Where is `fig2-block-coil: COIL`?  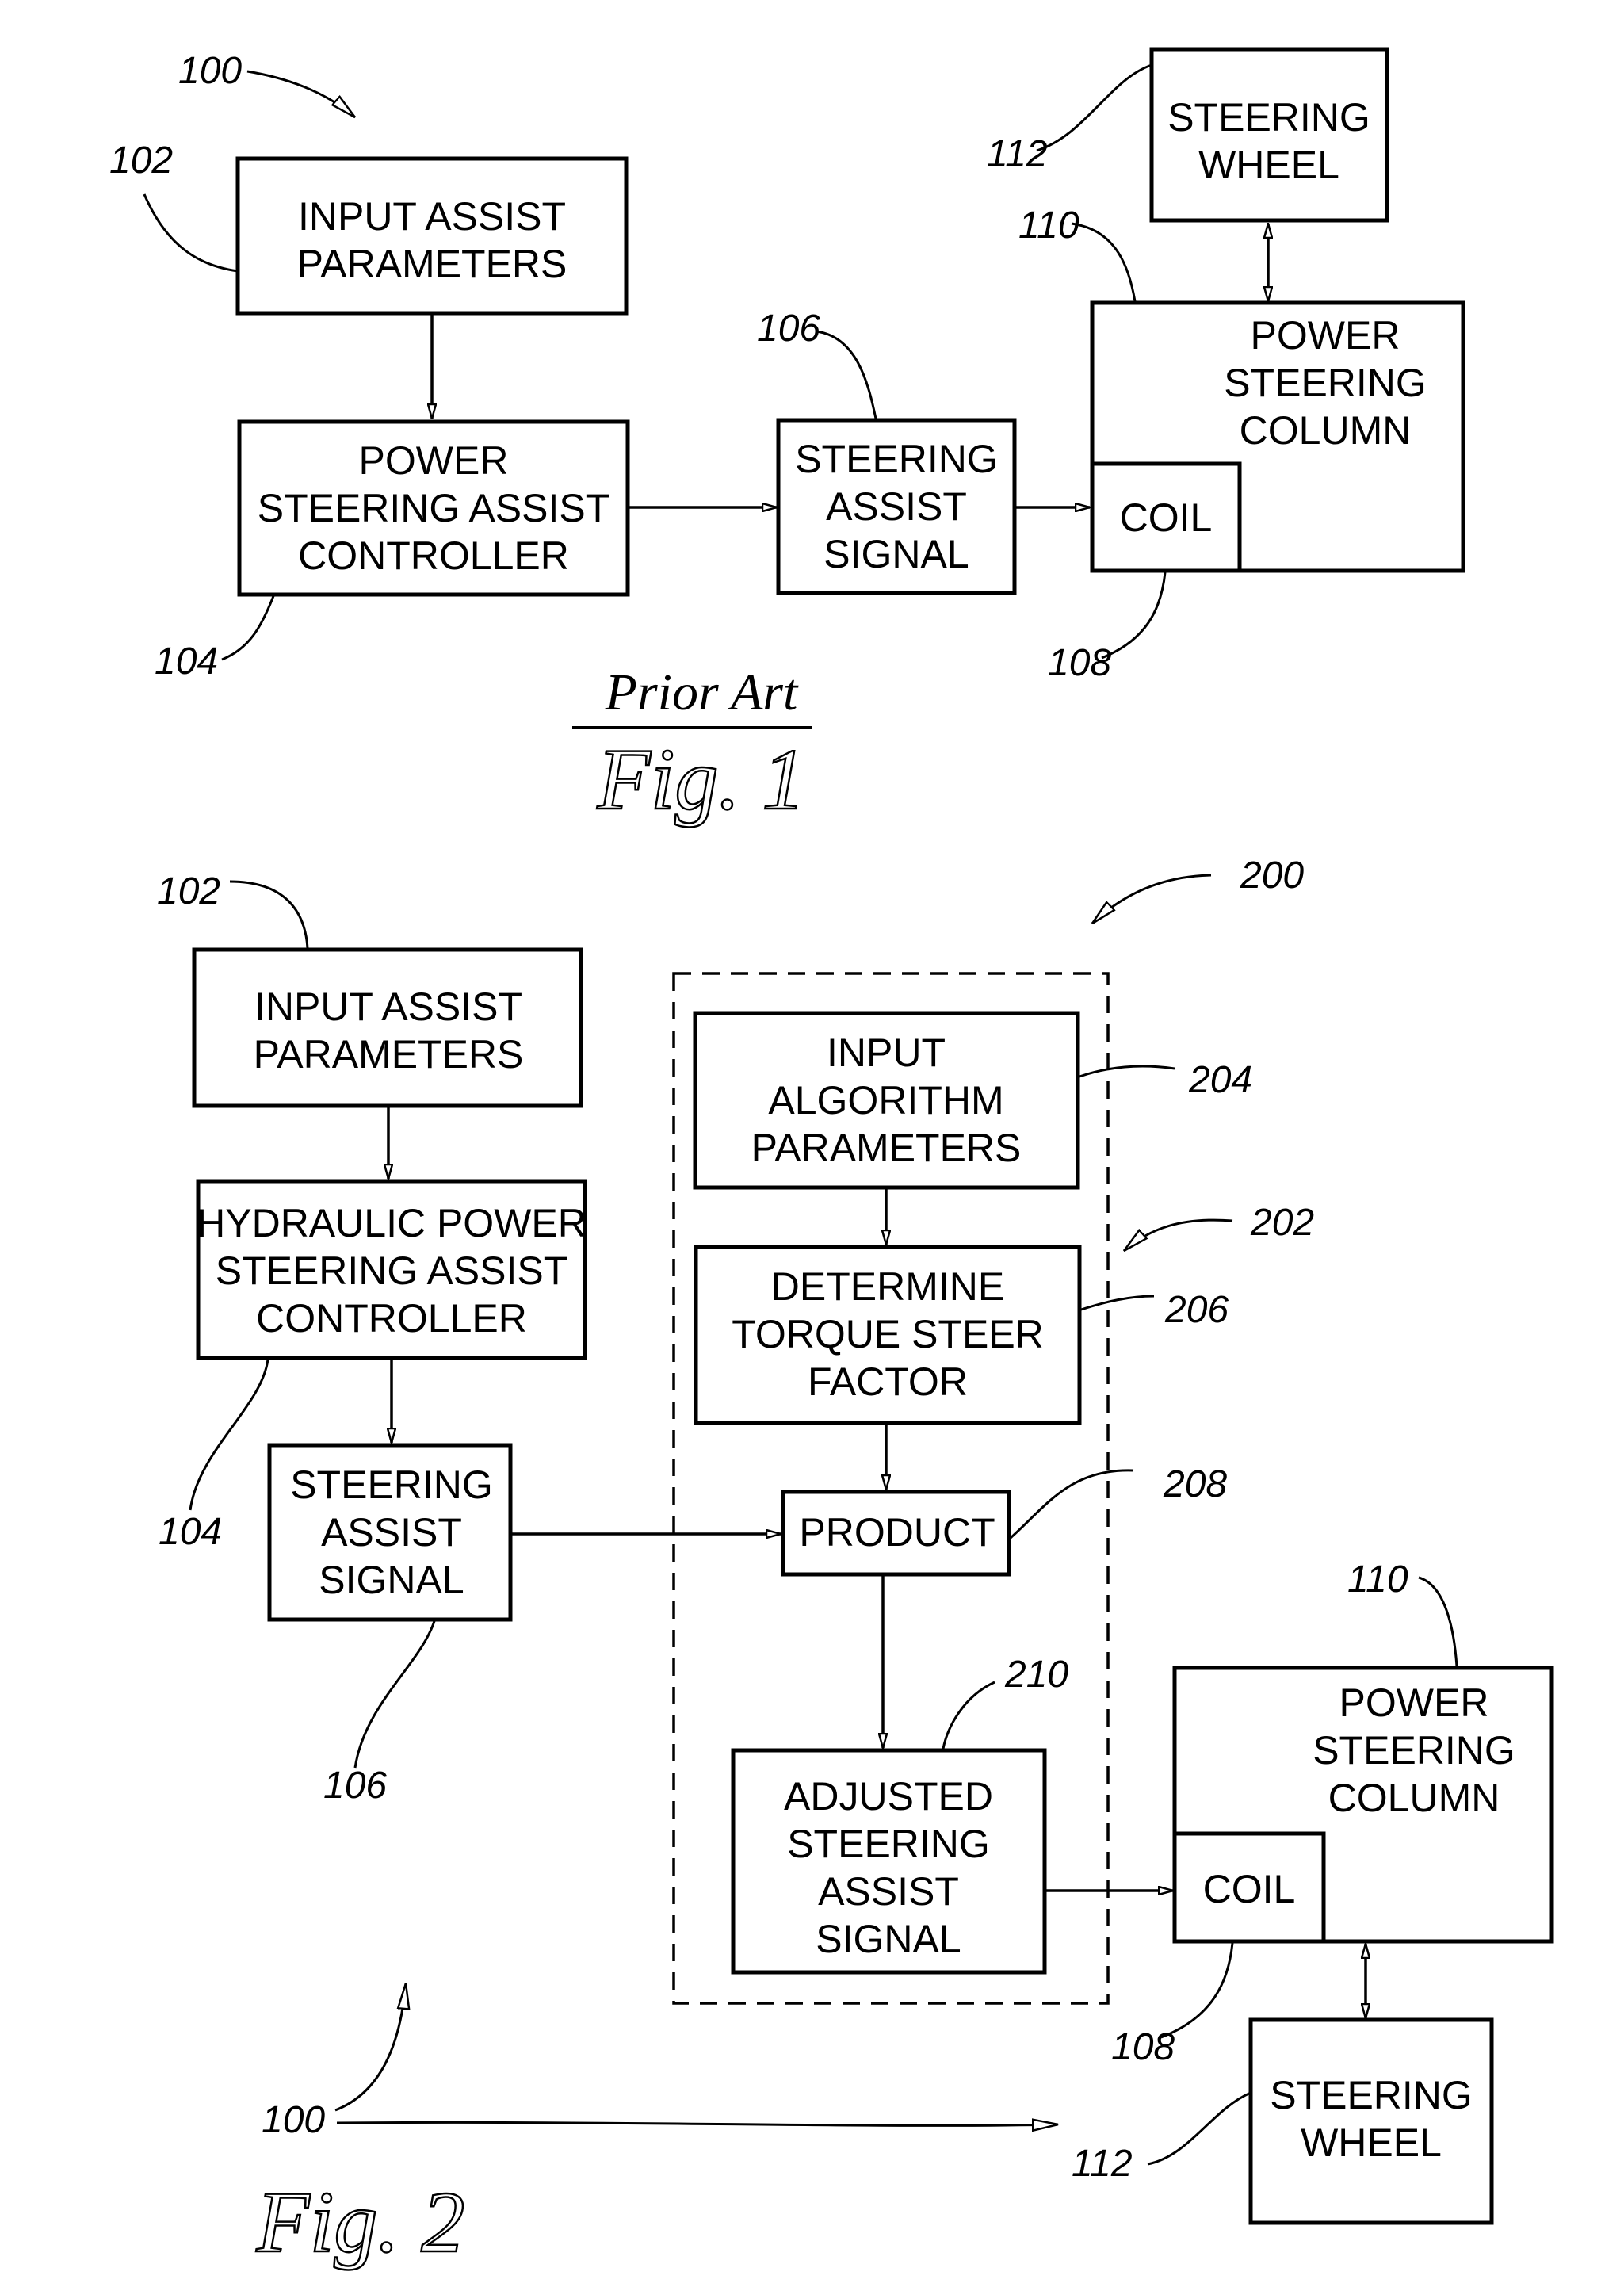
fig2-block-coil: COIL is located at coordinates (1249, 1887).